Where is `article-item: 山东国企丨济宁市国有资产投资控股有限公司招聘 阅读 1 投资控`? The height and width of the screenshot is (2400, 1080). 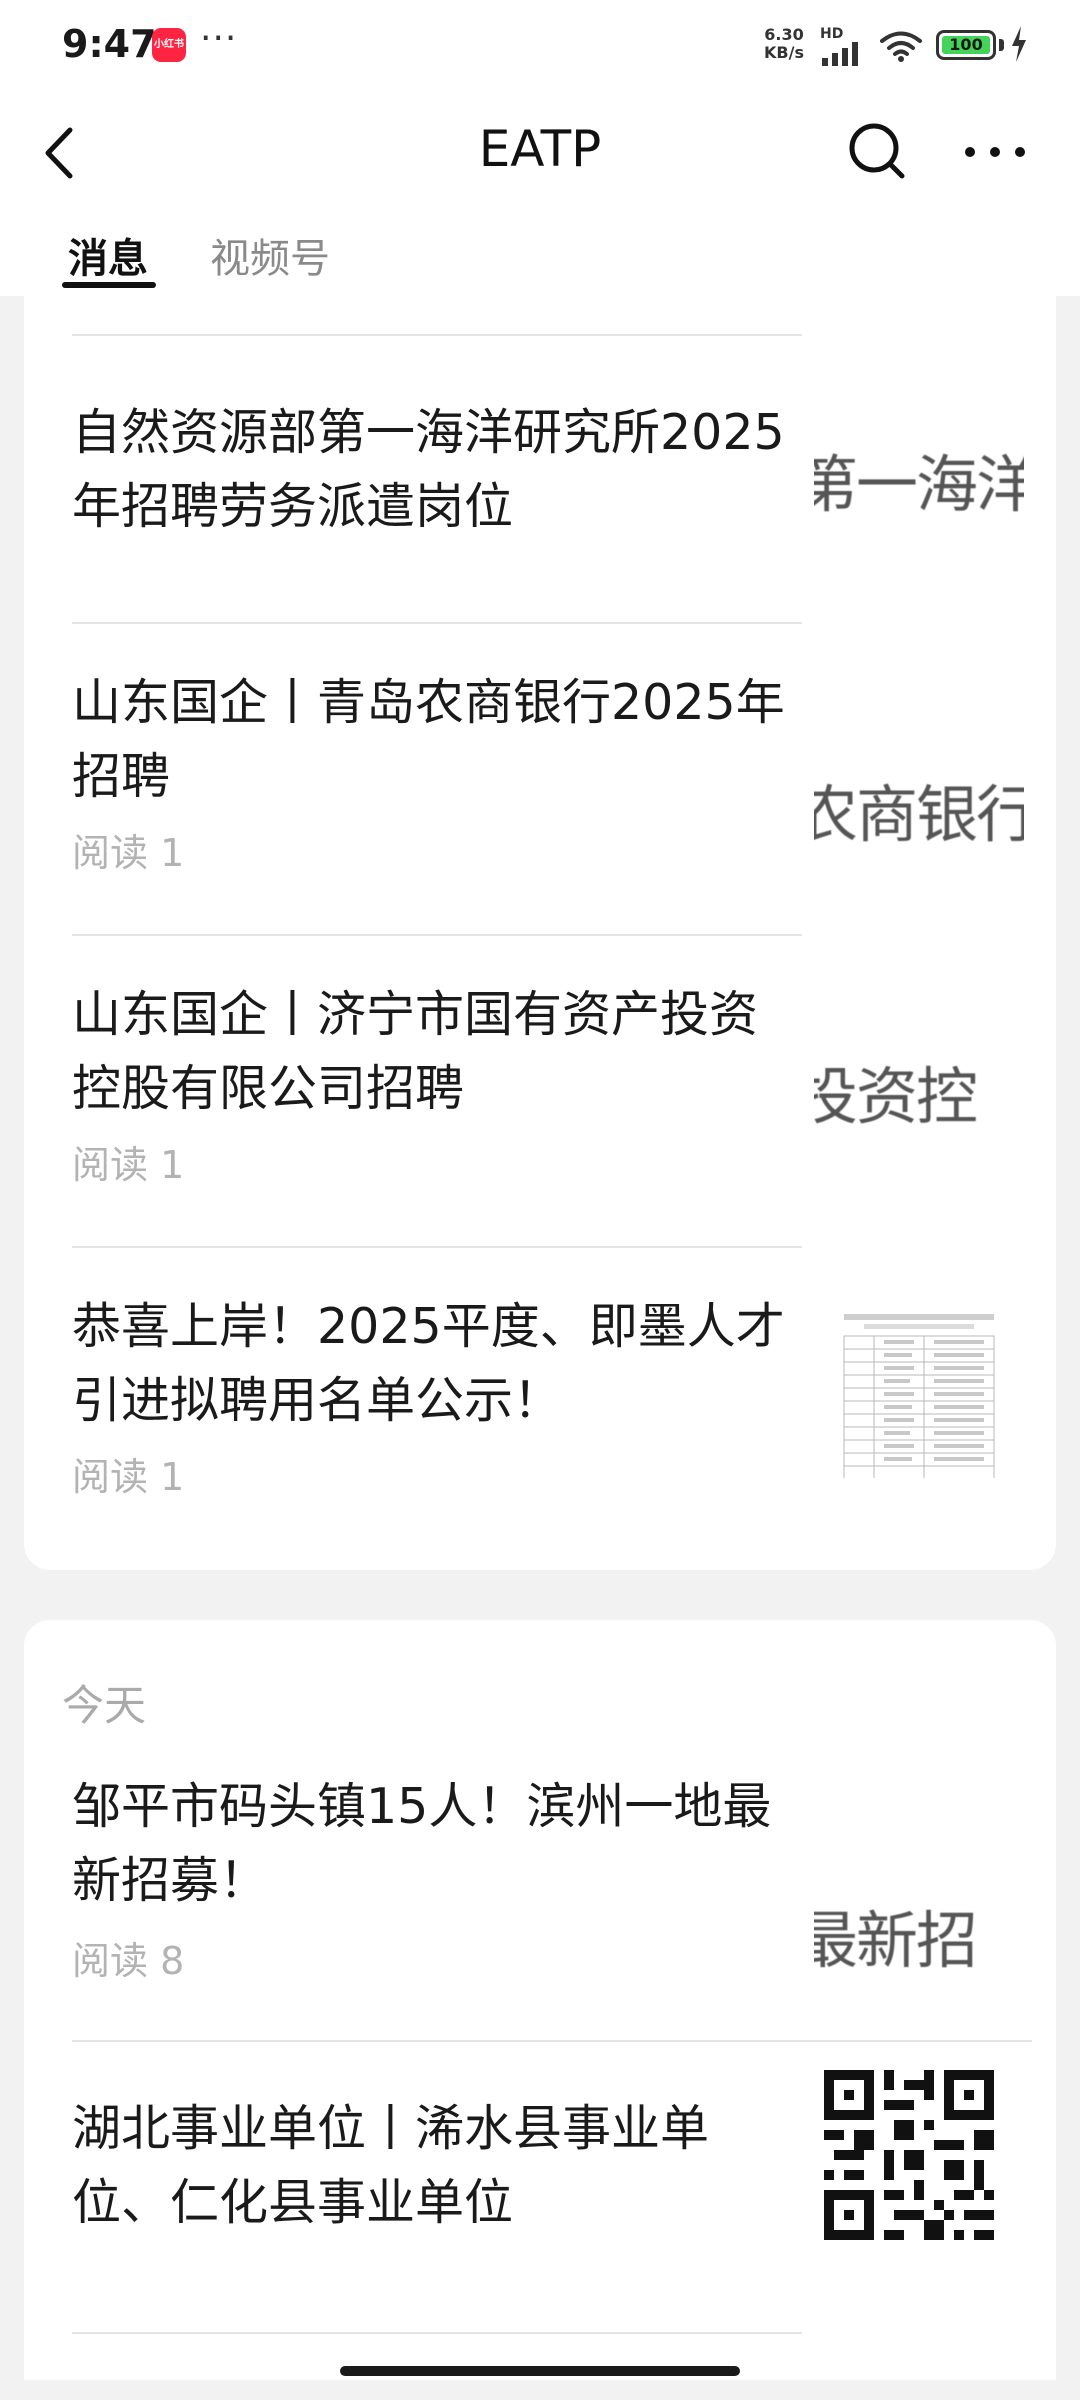 article-item: 山东国企丨济宁市国有资产投资控股有限公司招聘 阅读 1 投资控 is located at coordinates (540, 1091).